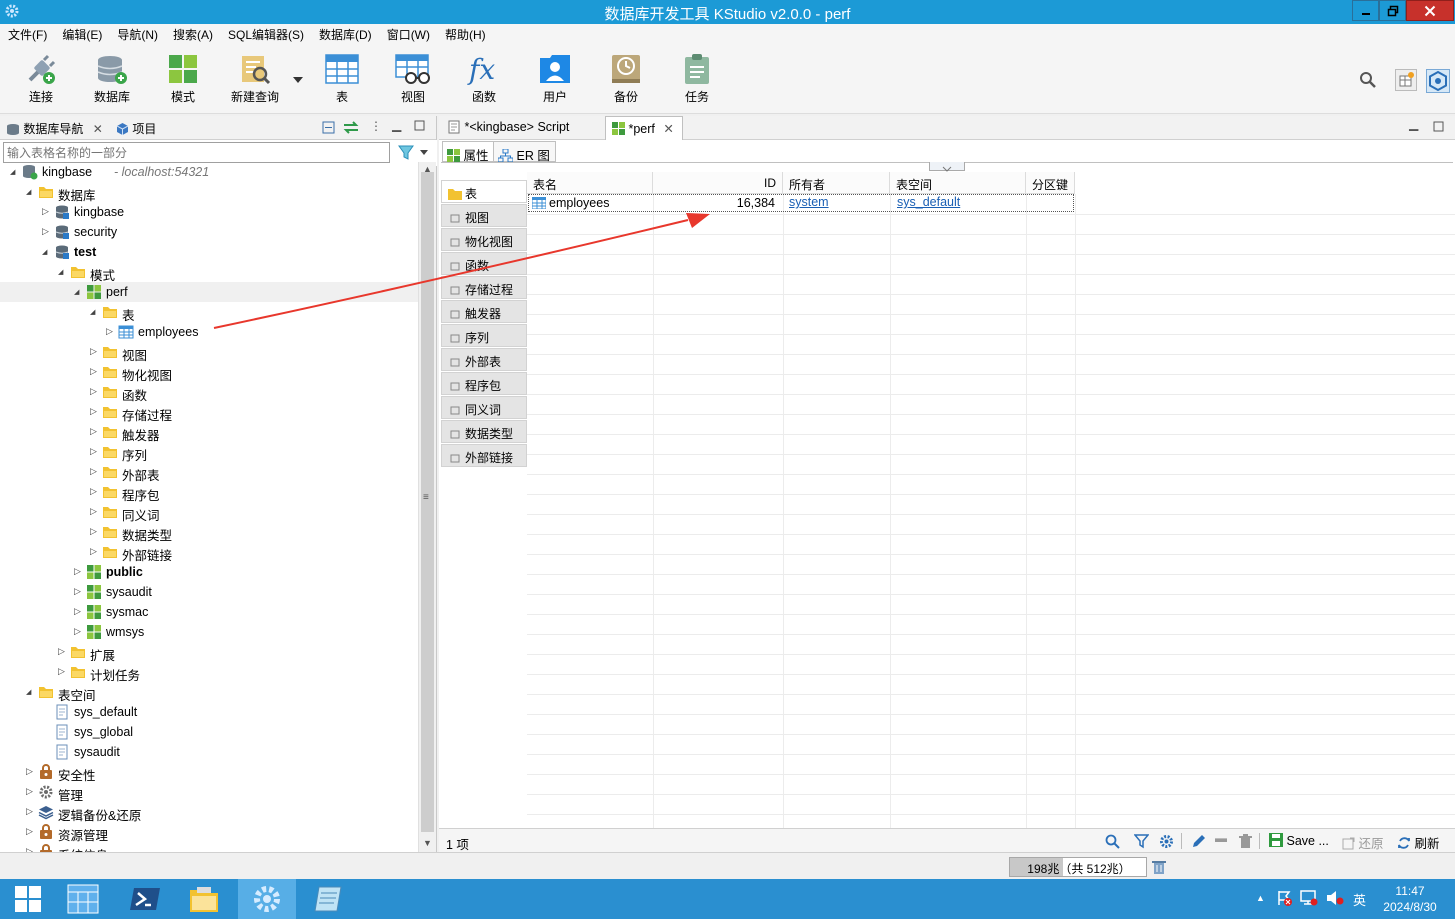 The width and height of the screenshot is (1455, 919). What do you see at coordinates (1141, 843) in the screenshot?
I see `grid-filter-button` at bounding box center [1141, 843].